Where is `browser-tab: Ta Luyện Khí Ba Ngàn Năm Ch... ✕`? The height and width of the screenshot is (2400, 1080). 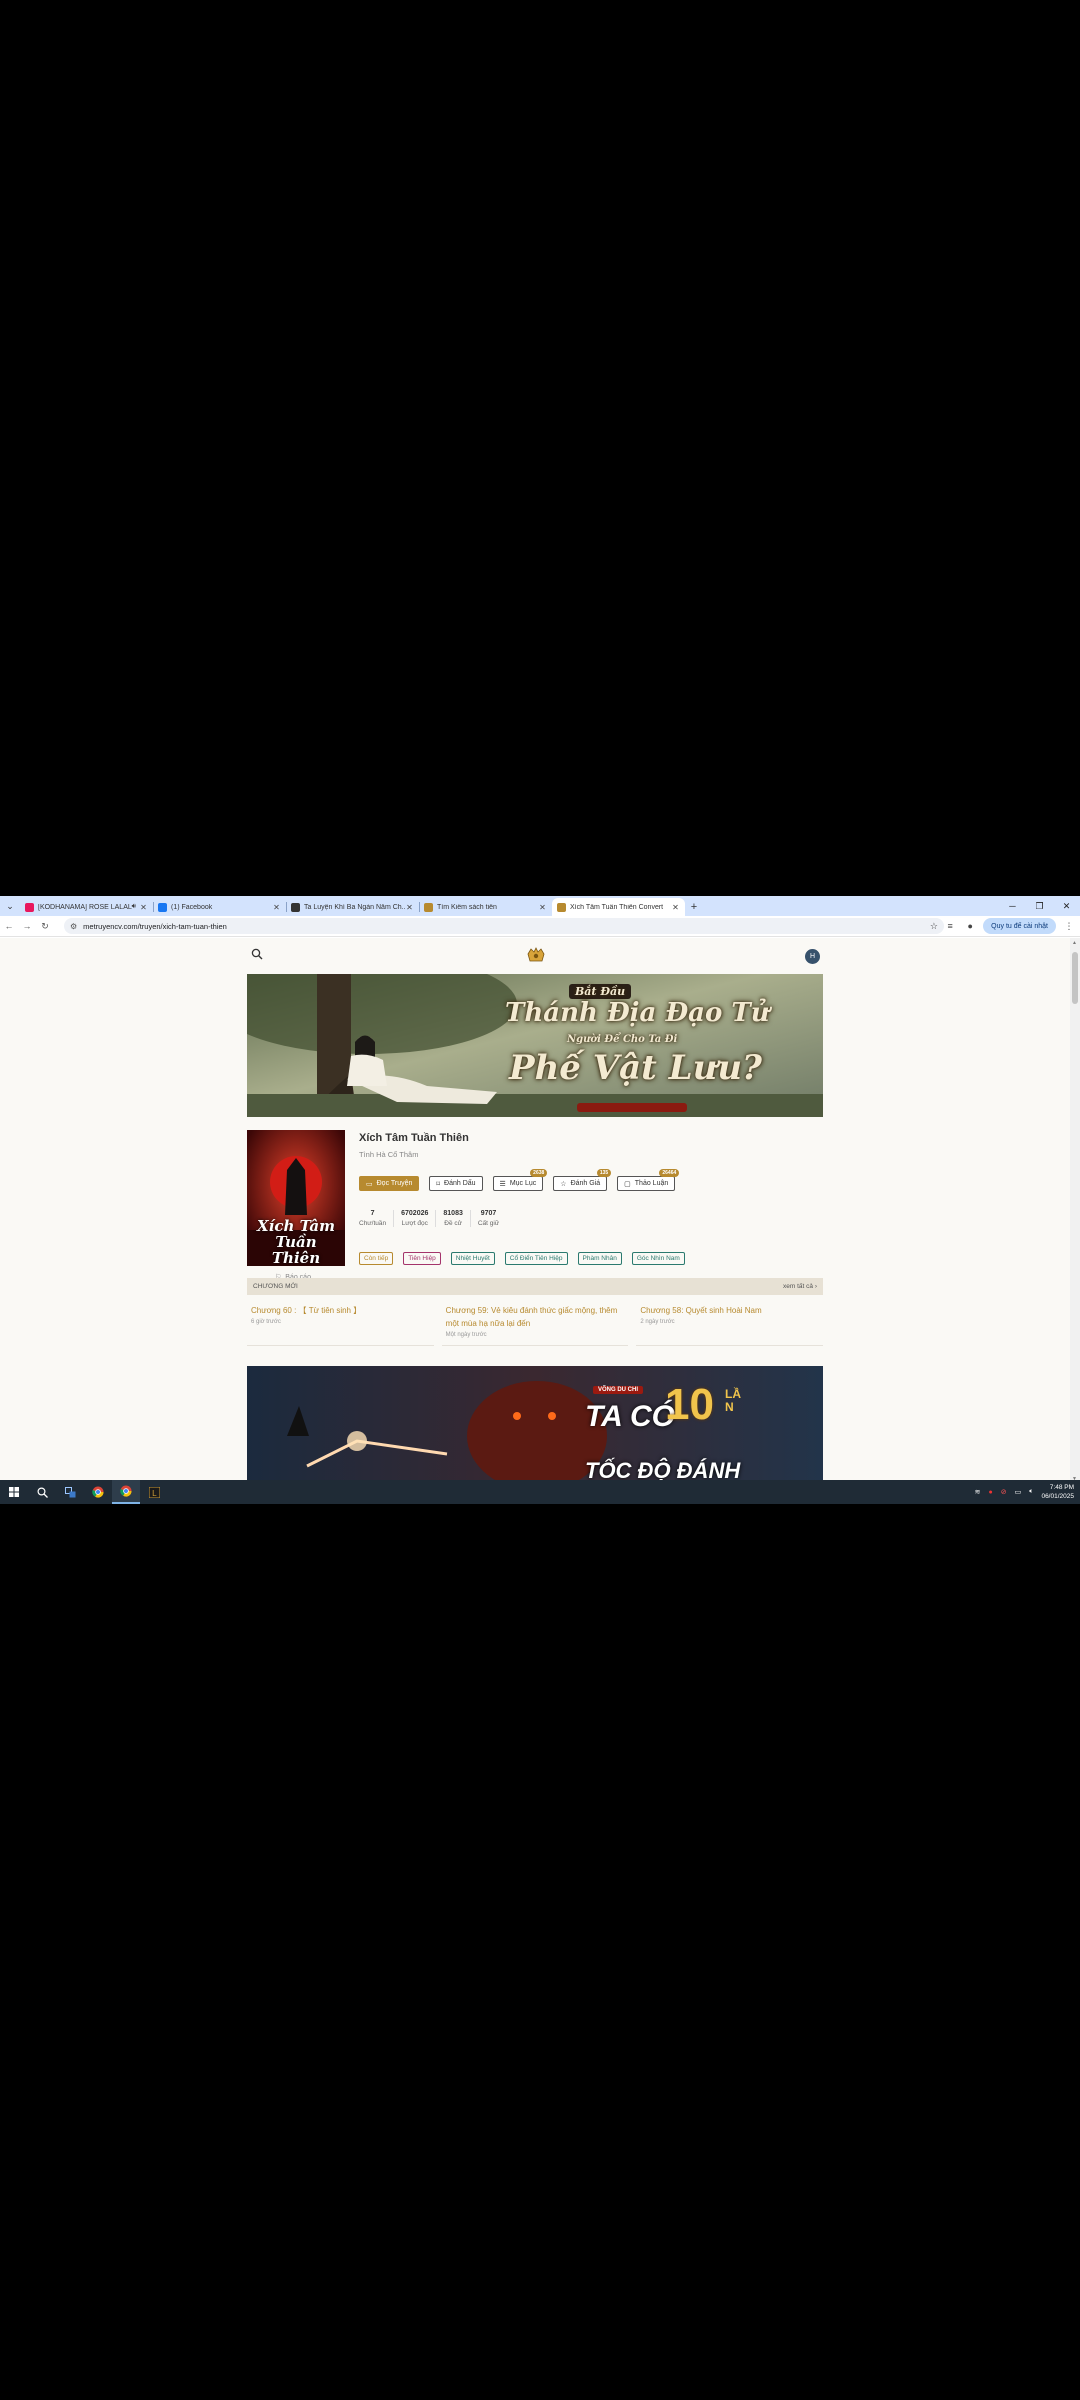 browser-tab: Ta Luyện Khí Ba Ngàn Năm Ch... ✕ is located at coordinates (352, 907).